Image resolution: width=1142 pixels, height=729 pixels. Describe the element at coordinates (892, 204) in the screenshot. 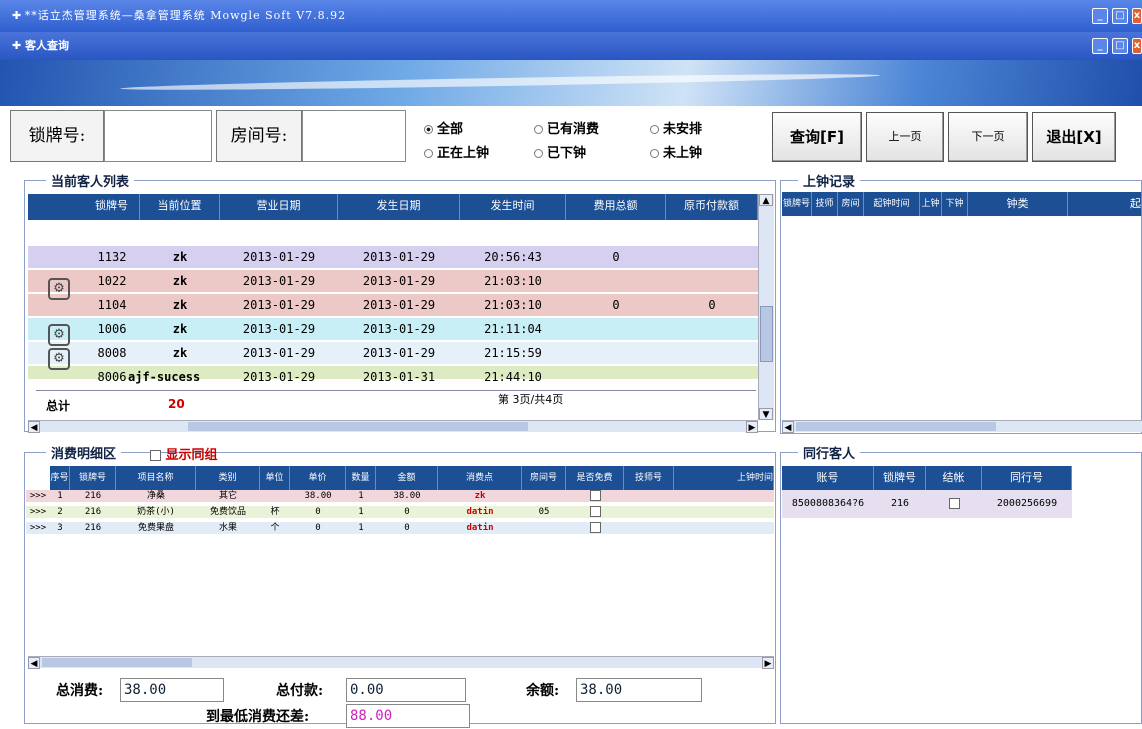

I see `col-start-time: 起钟时间` at that location.